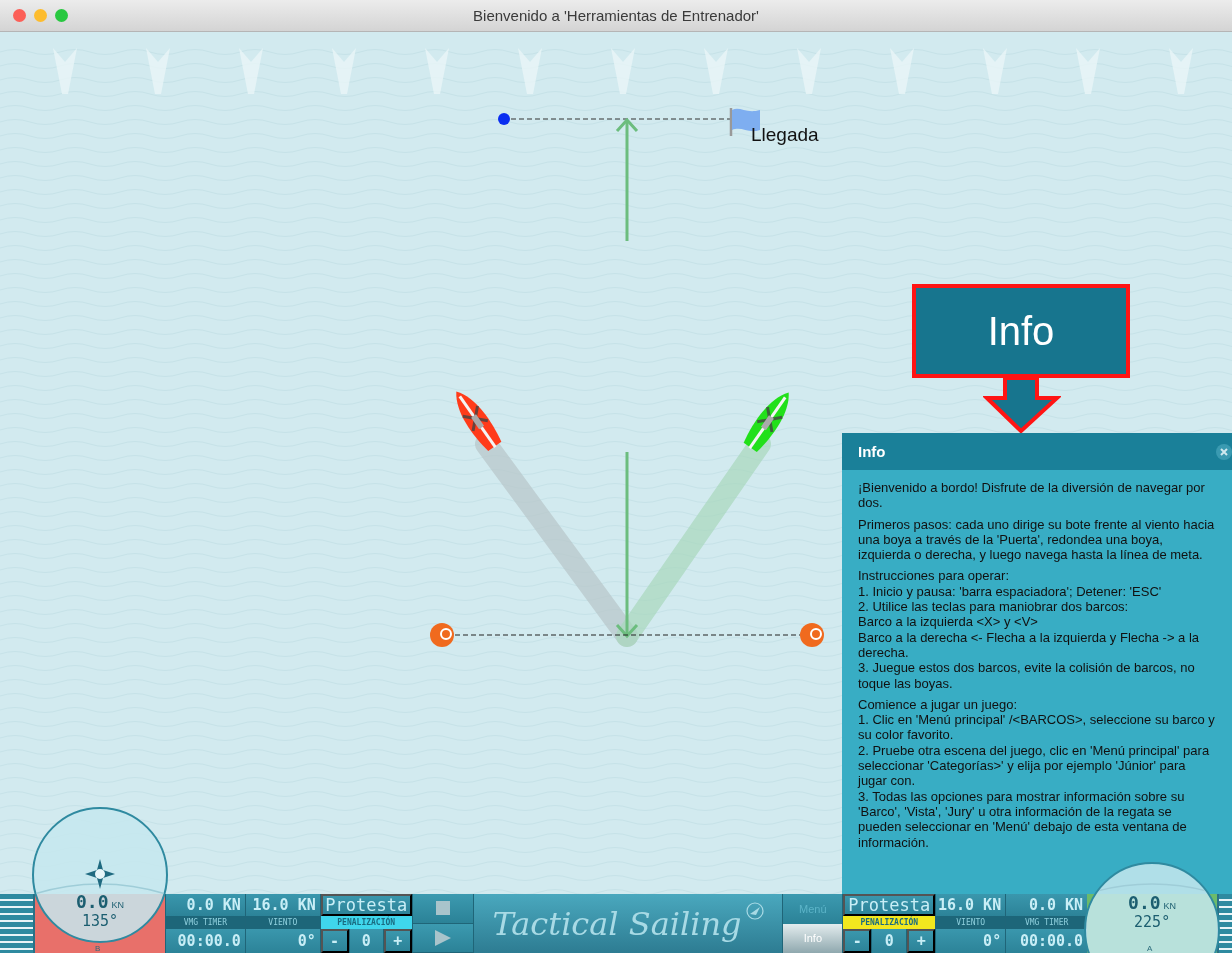  Describe the element at coordinates (1032, 495) in the screenshot. I see `info-text: ¡Bienvenido a bordo! Disfrute de la diversión de navegar por dos.` at that location.